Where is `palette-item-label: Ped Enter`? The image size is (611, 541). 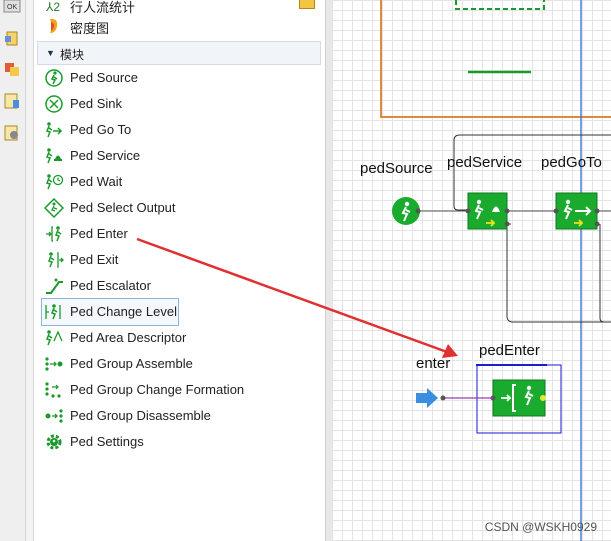
palette-item-label: Ped Enter is located at coordinates (99, 233).